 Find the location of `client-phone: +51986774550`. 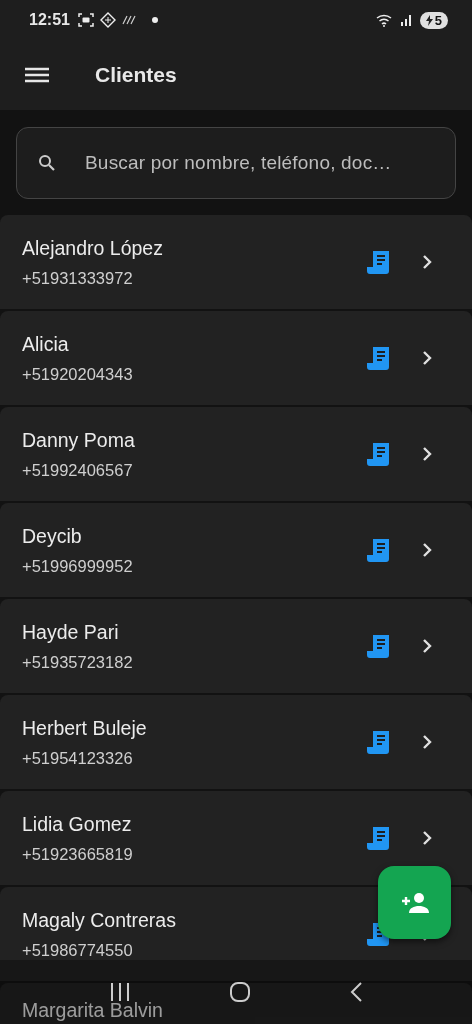

client-phone: +51986774550 is located at coordinates (78, 950).